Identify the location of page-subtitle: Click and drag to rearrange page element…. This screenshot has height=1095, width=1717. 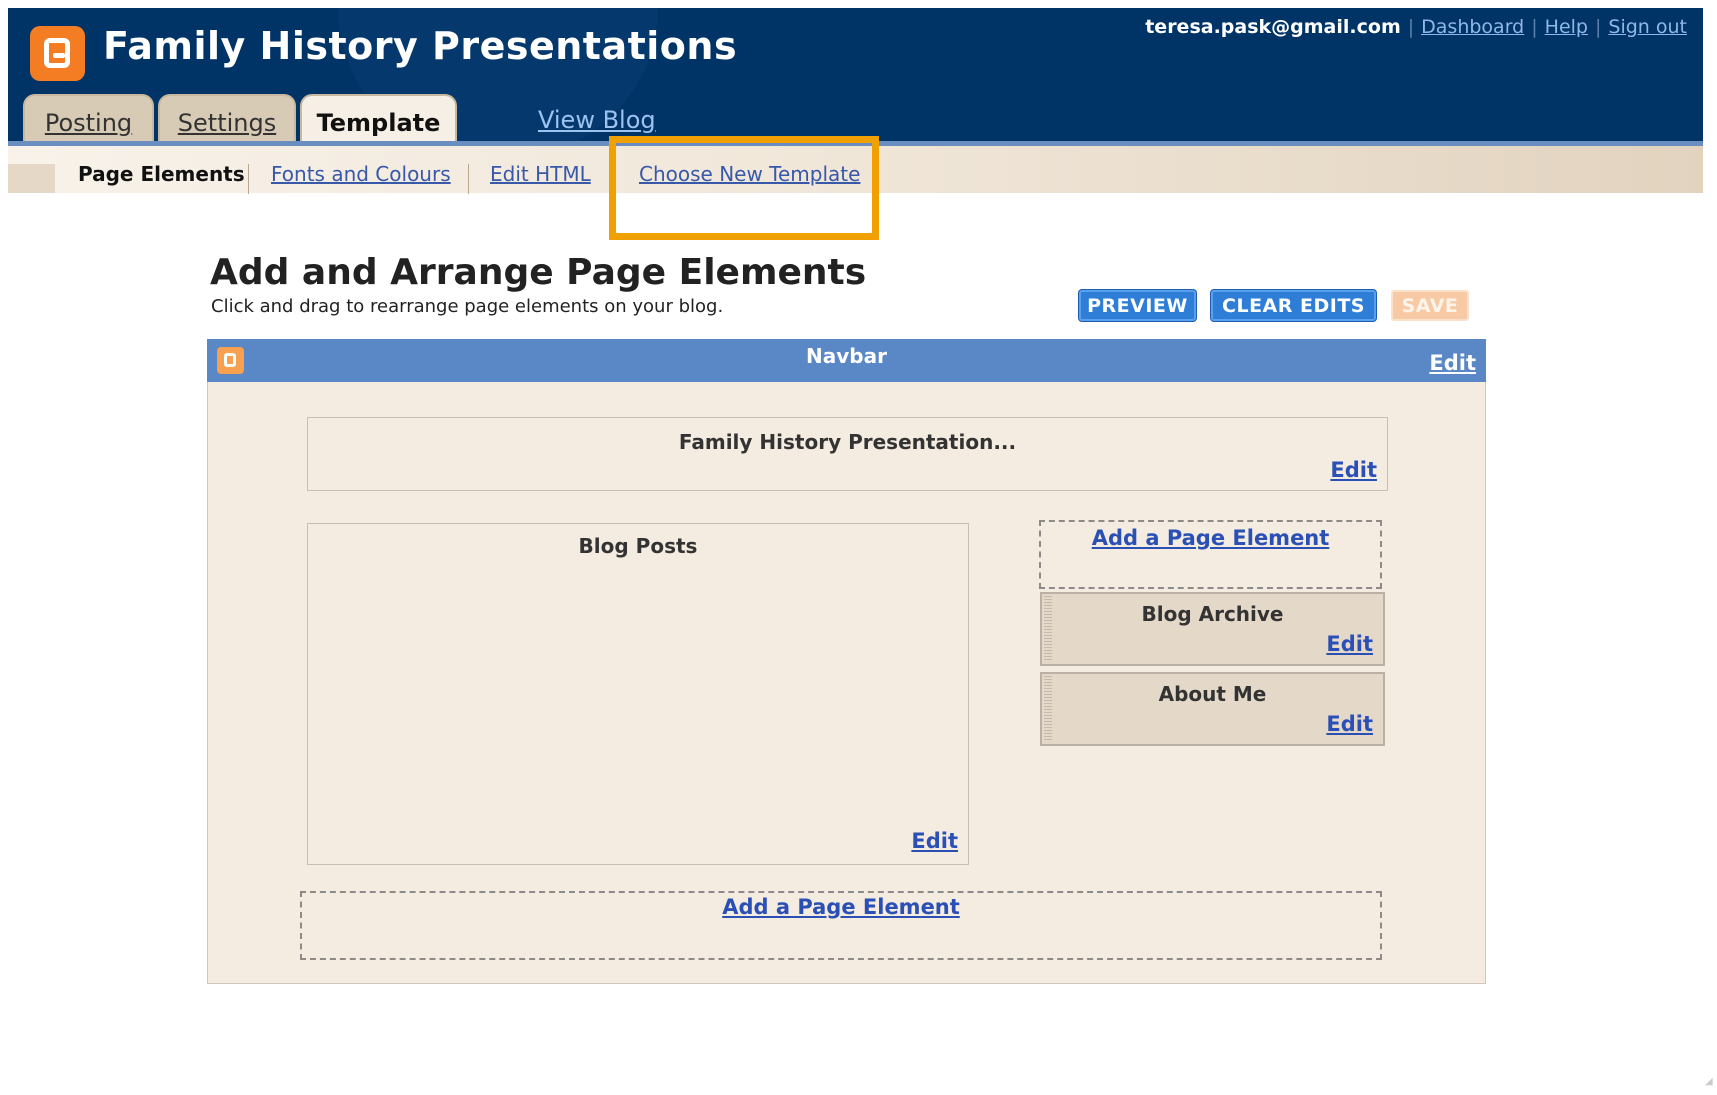
(467, 306).